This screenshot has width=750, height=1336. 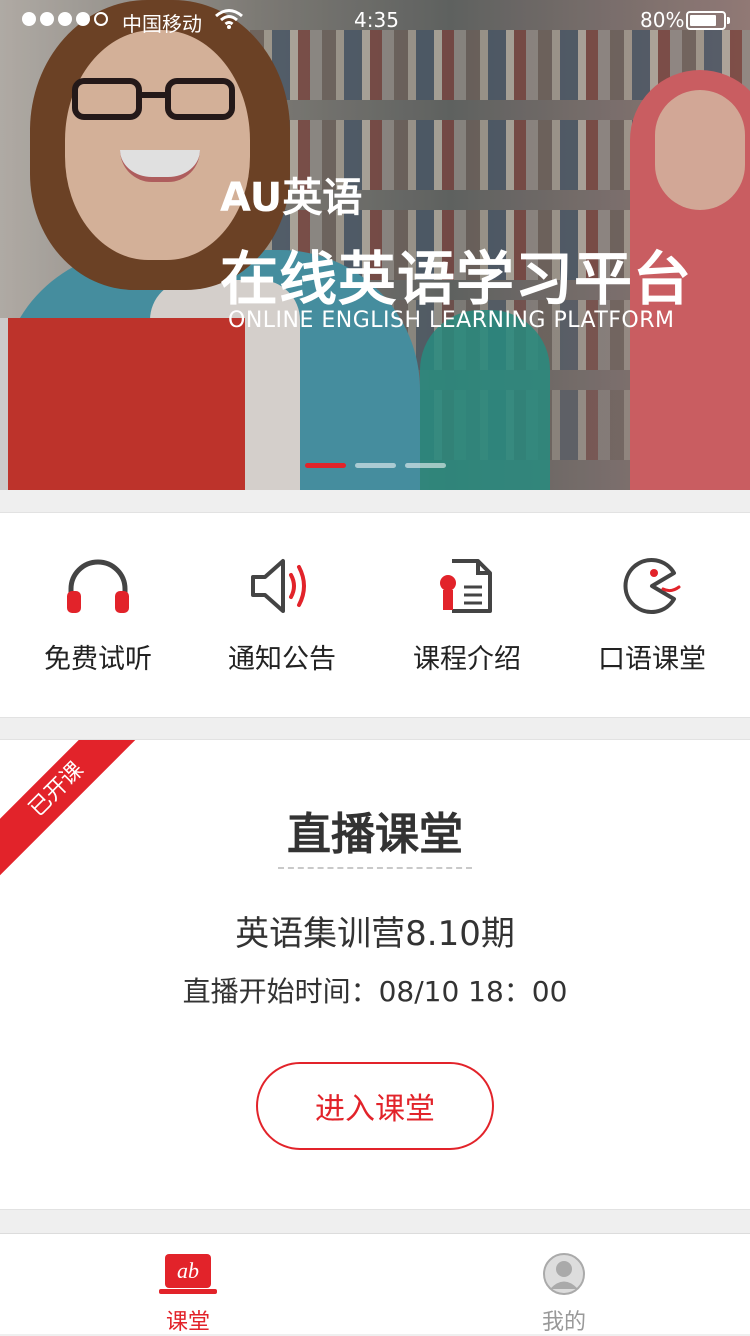 I want to click on title-divider, so click(x=375, y=868).